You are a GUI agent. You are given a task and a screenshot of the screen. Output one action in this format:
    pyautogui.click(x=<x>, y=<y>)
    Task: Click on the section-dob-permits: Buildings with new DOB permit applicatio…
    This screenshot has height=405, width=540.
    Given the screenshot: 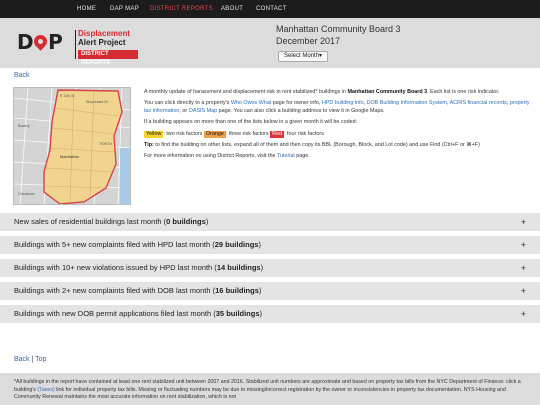 What is the action you would take?
    pyautogui.click(x=270, y=314)
    